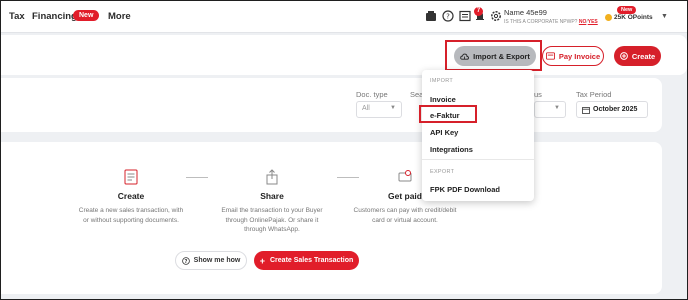 This screenshot has width=688, height=300. Describe the element at coordinates (451, 149) in the screenshot. I see `menu-item-integrations: Integrations` at that location.